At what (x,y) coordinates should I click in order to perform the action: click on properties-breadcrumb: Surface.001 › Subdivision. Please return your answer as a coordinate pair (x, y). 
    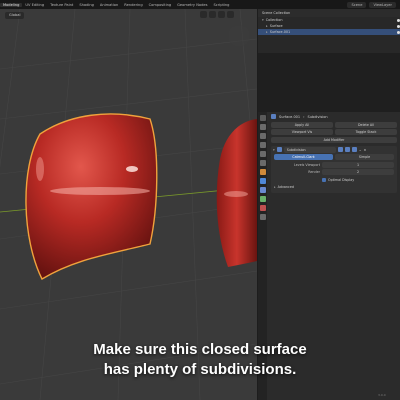
    Looking at the image, I should click on (334, 116).